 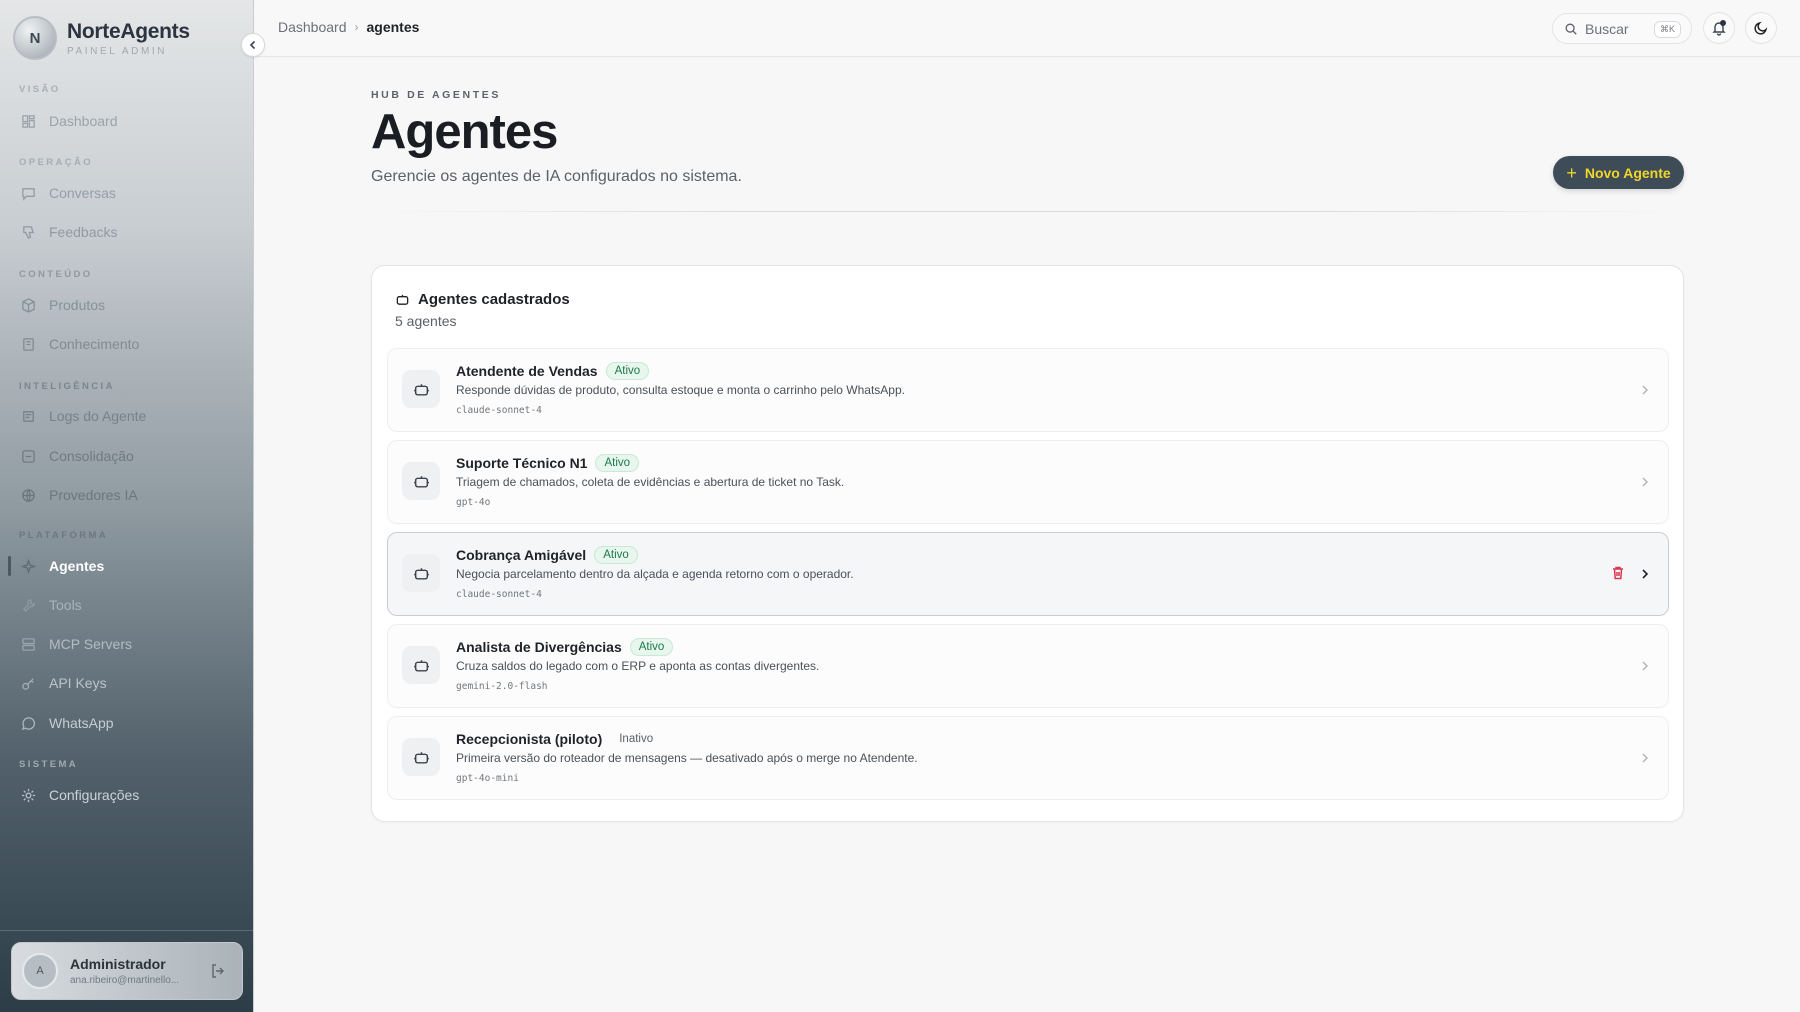 What do you see at coordinates (35, 38) in the screenshot?
I see `brand-logo: N` at bounding box center [35, 38].